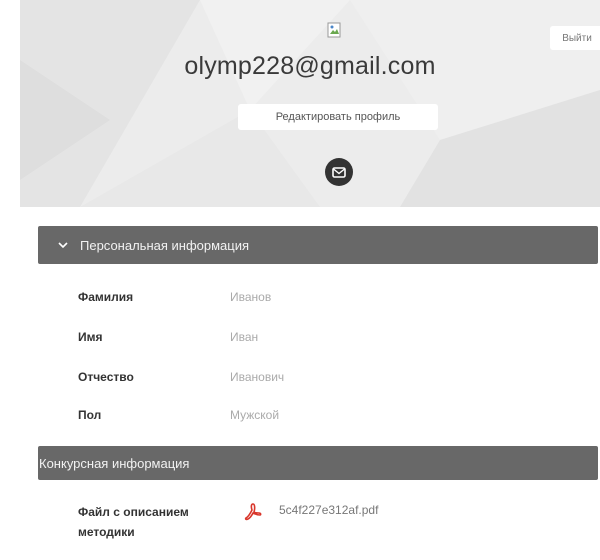 The width and height of the screenshot is (600, 560). What do you see at coordinates (165, 245) in the screenshot?
I see `personal-info-title: Персональная информация` at bounding box center [165, 245].